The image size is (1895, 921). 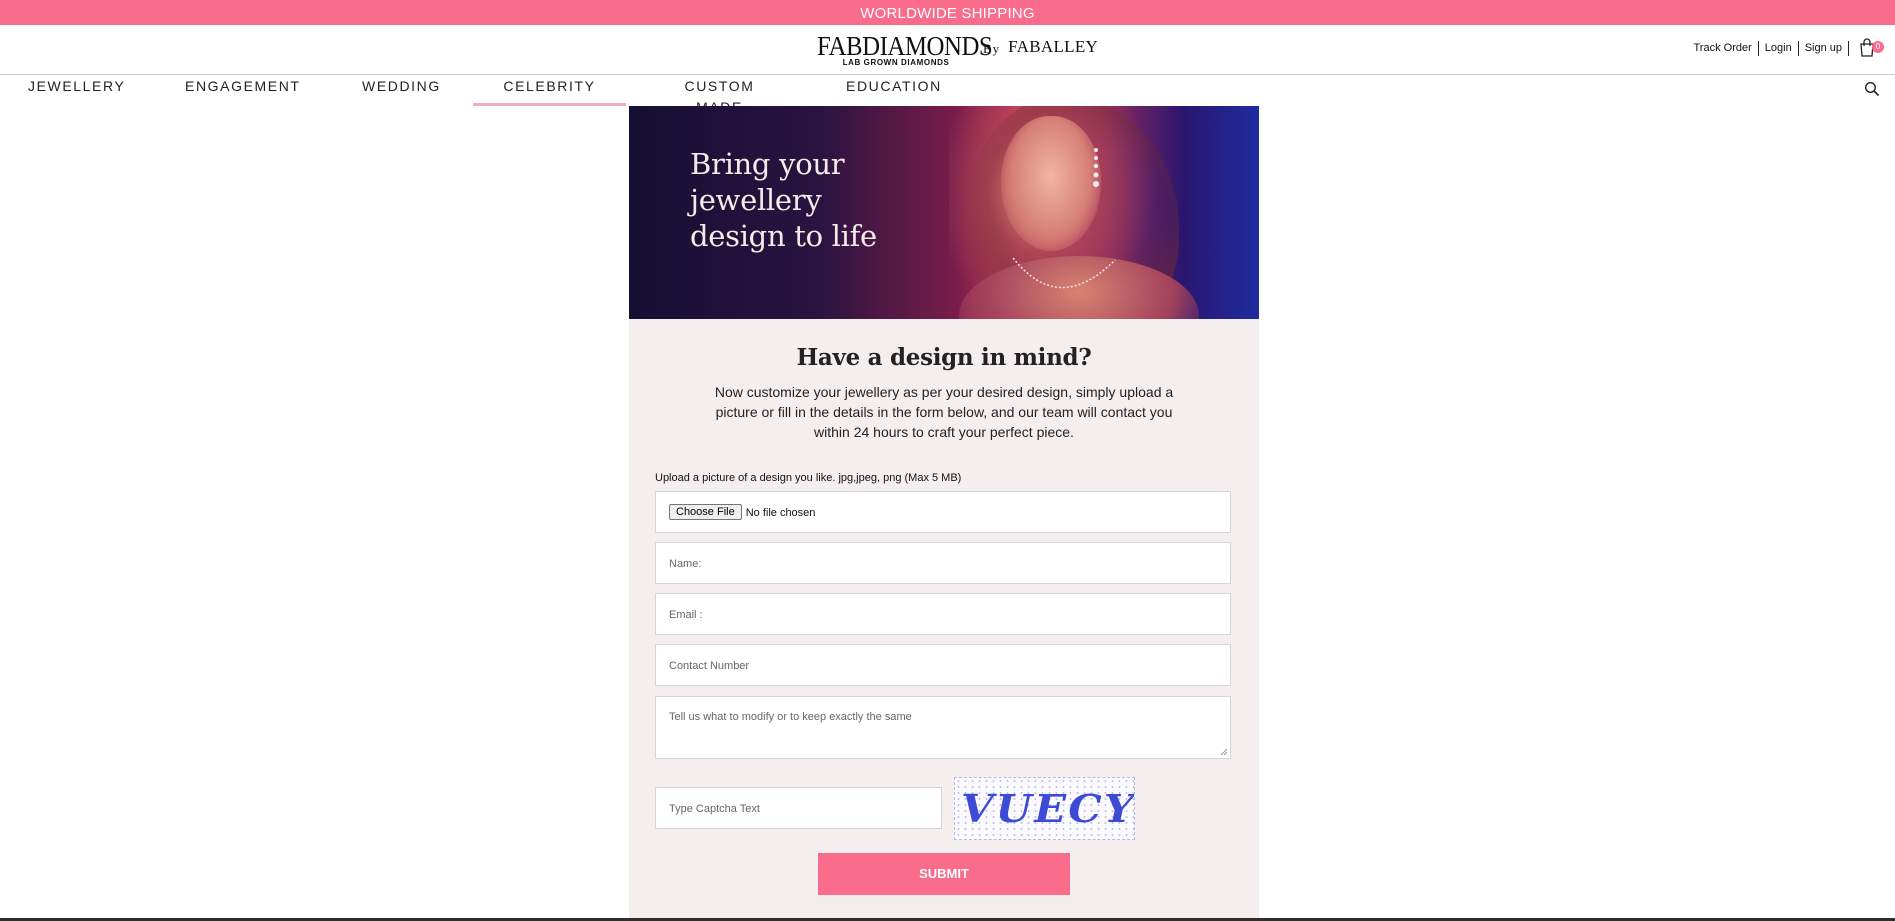 What do you see at coordinates (719, 95) in the screenshot?
I see `nav-custom-made: CUSTOM MADE` at bounding box center [719, 95].